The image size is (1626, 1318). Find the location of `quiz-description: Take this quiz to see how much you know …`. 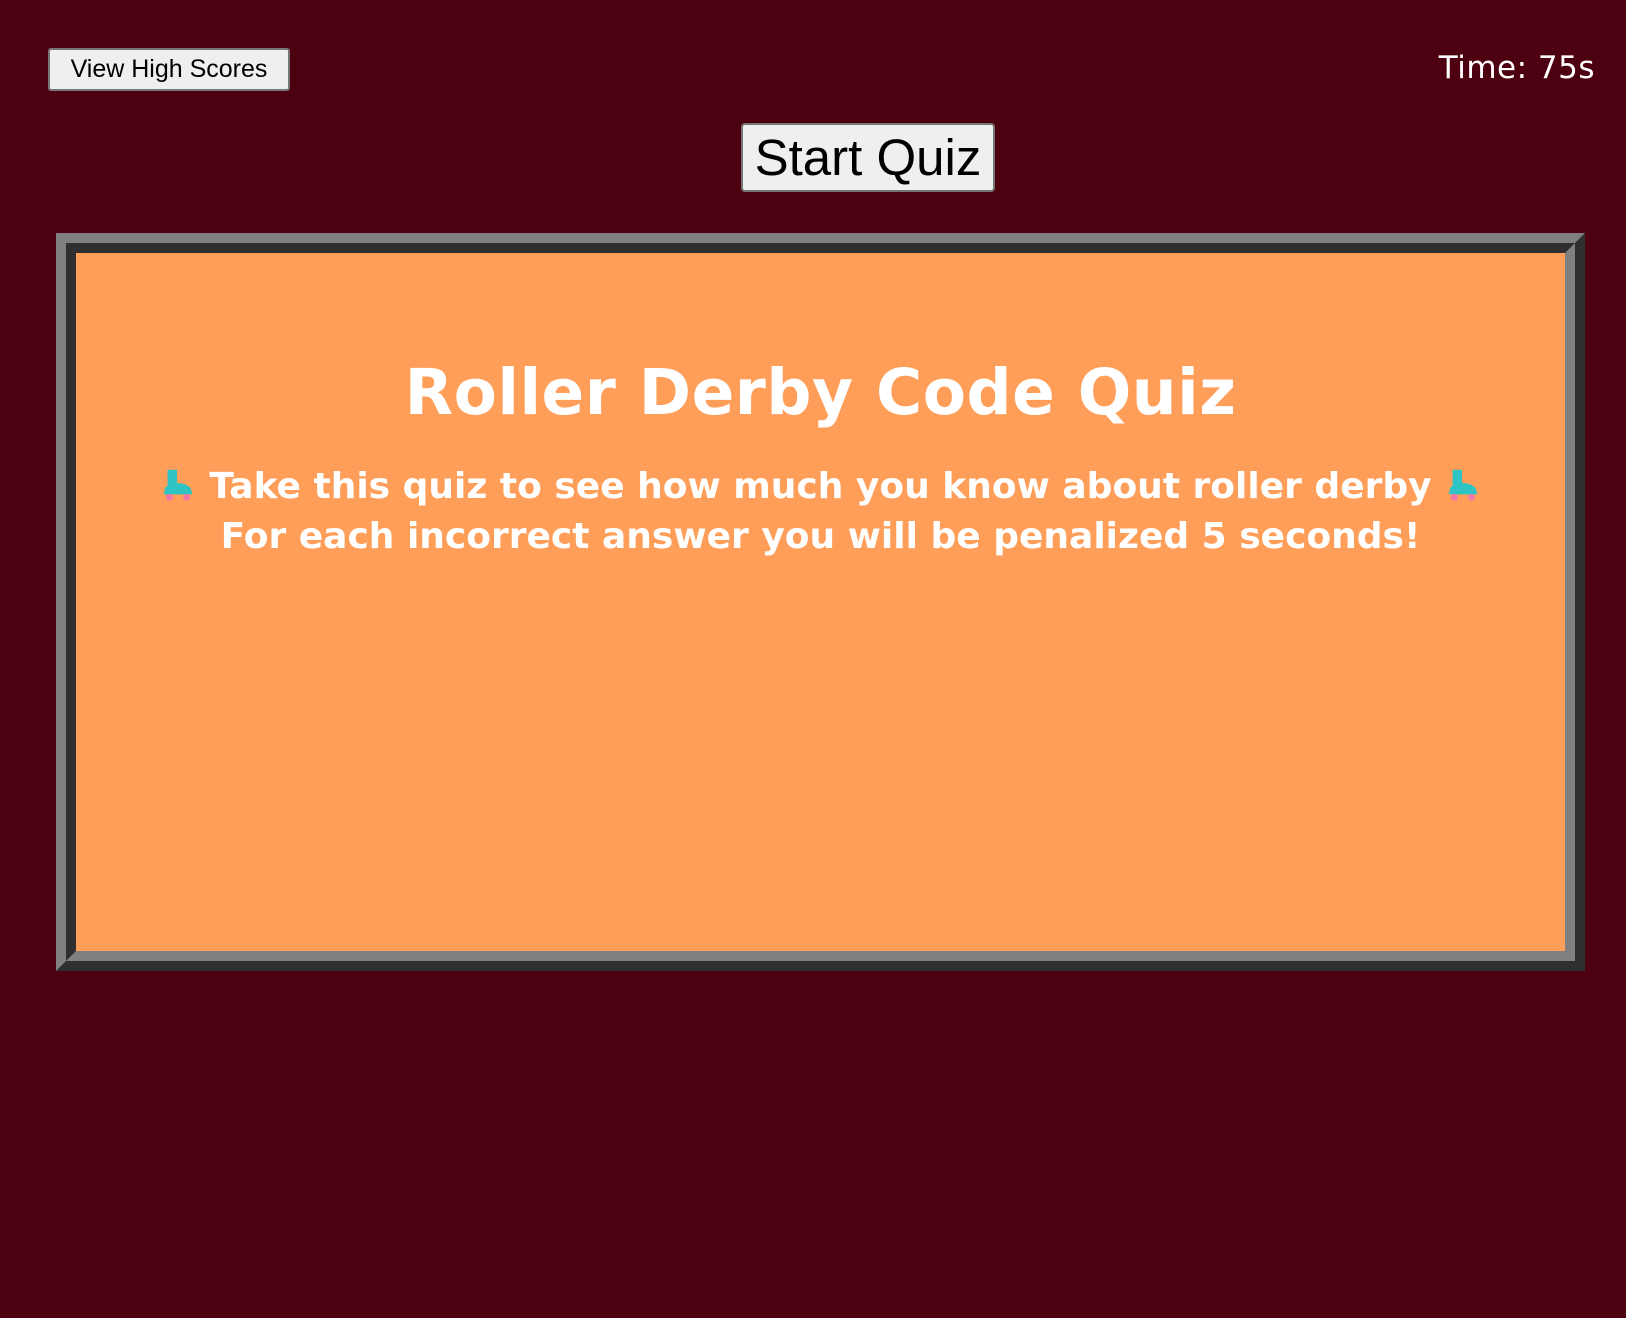

quiz-description: Take this quiz to see how much you know … is located at coordinates (820, 512).